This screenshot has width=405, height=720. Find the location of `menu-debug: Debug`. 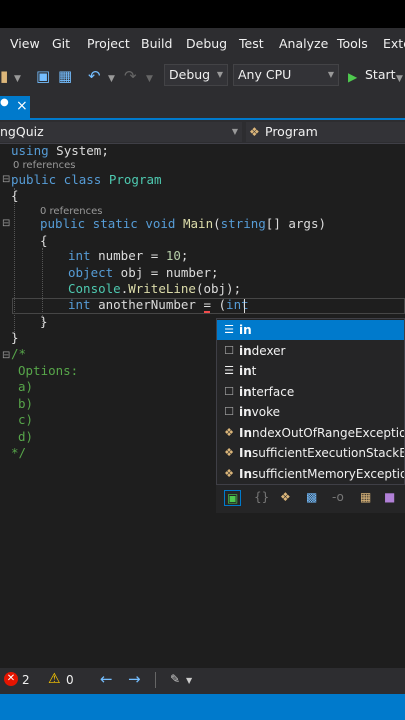

menu-debug: Debug is located at coordinates (206, 43).